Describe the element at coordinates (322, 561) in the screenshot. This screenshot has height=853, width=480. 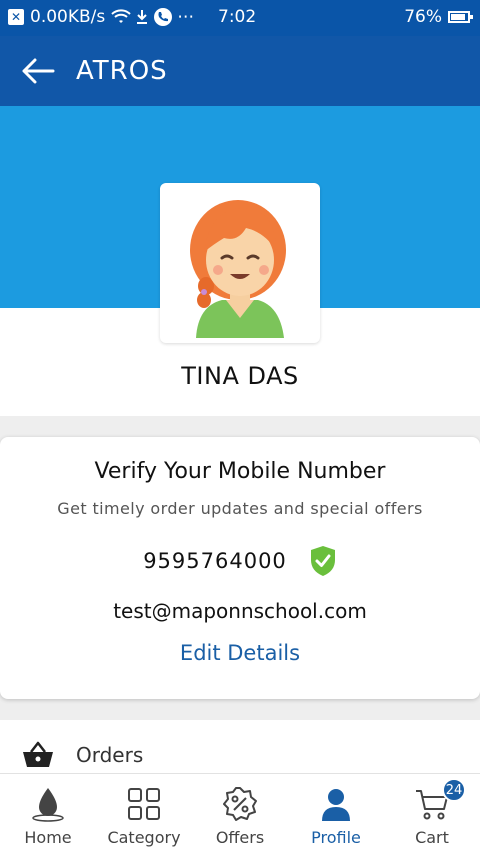
I see `shield-check-icon` at that location.